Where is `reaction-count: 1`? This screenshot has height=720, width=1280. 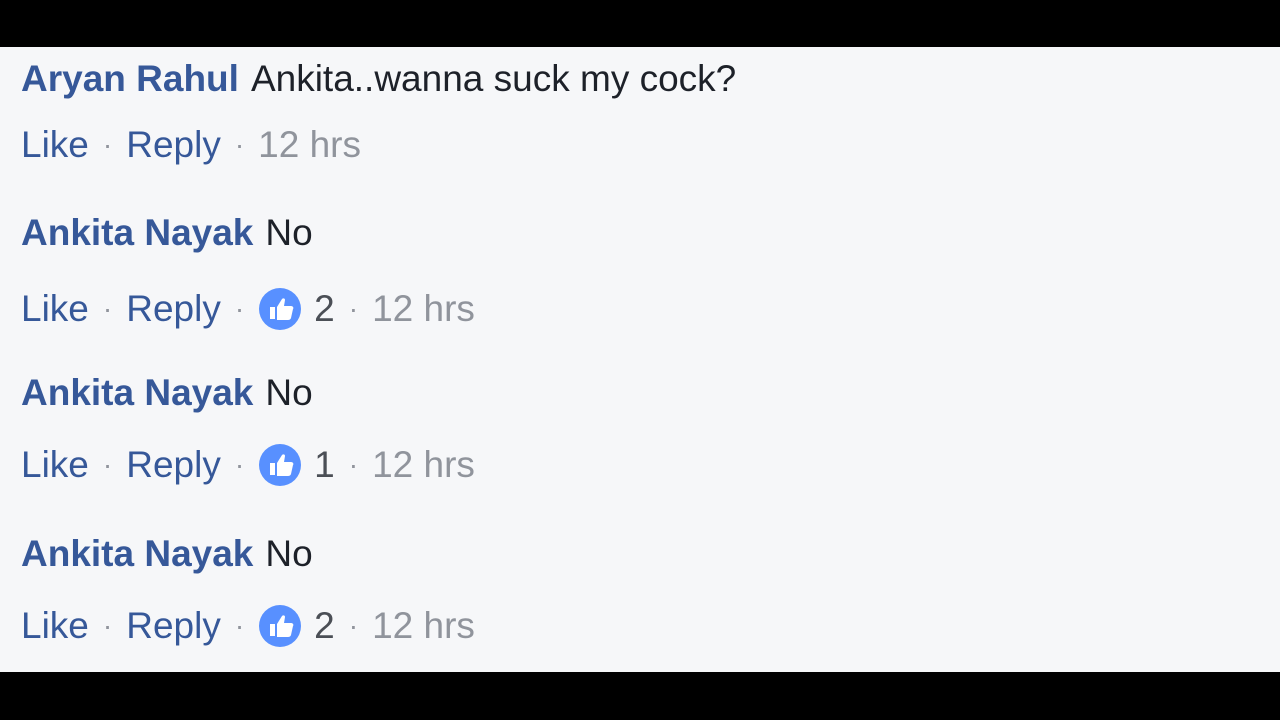 reaction-count: 1 is located at coordinates (296, 465).